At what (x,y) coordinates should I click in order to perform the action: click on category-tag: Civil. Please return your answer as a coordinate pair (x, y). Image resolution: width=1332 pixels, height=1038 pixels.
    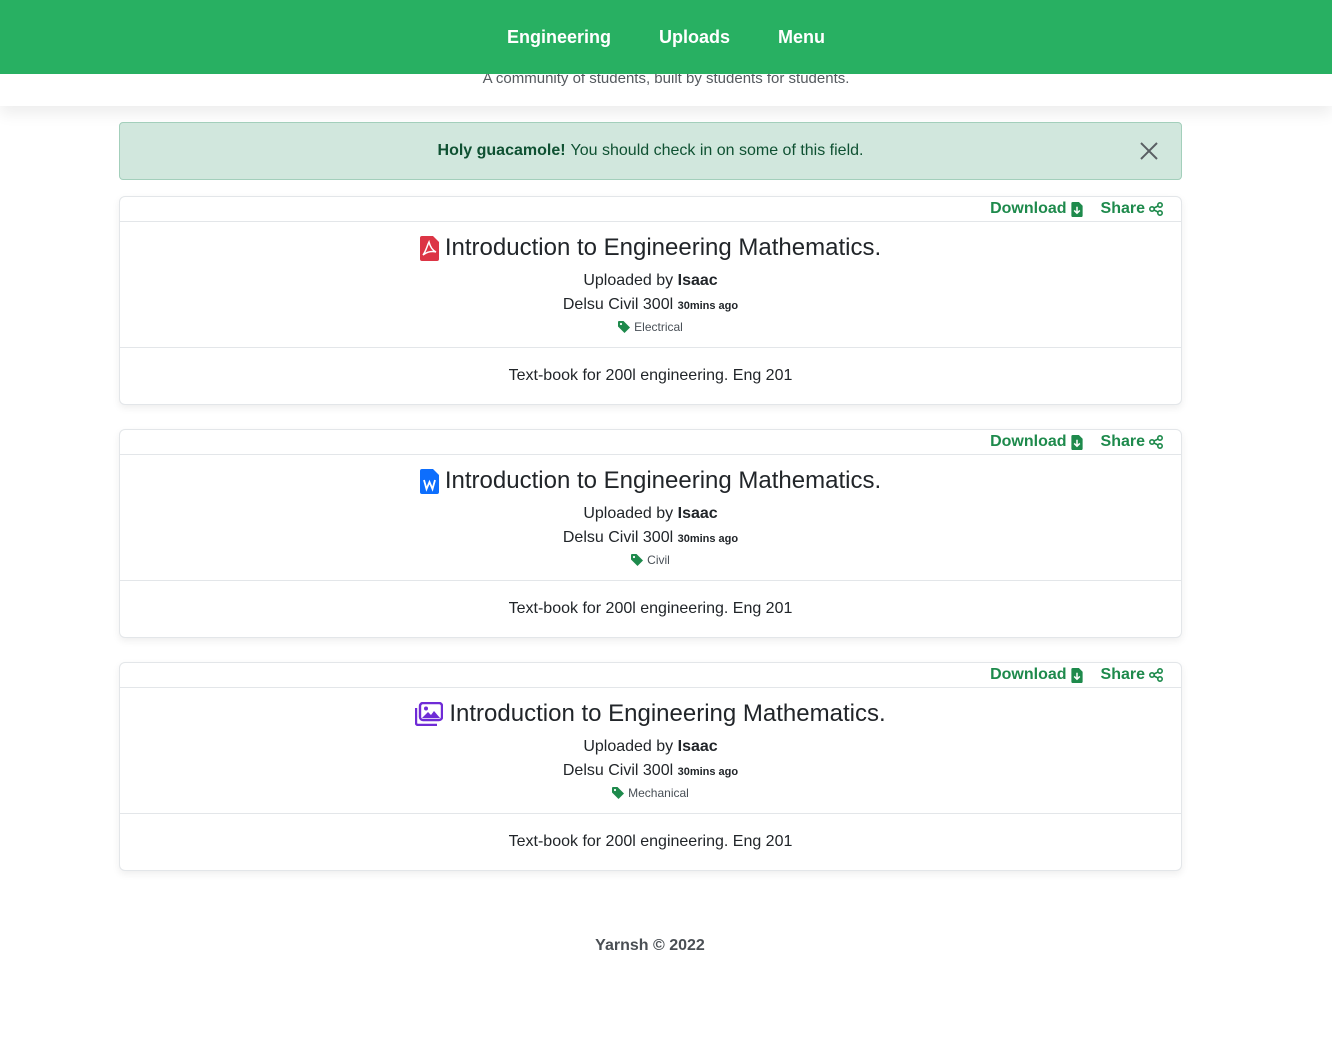
    Looking at the image, I should click on (650, 560).